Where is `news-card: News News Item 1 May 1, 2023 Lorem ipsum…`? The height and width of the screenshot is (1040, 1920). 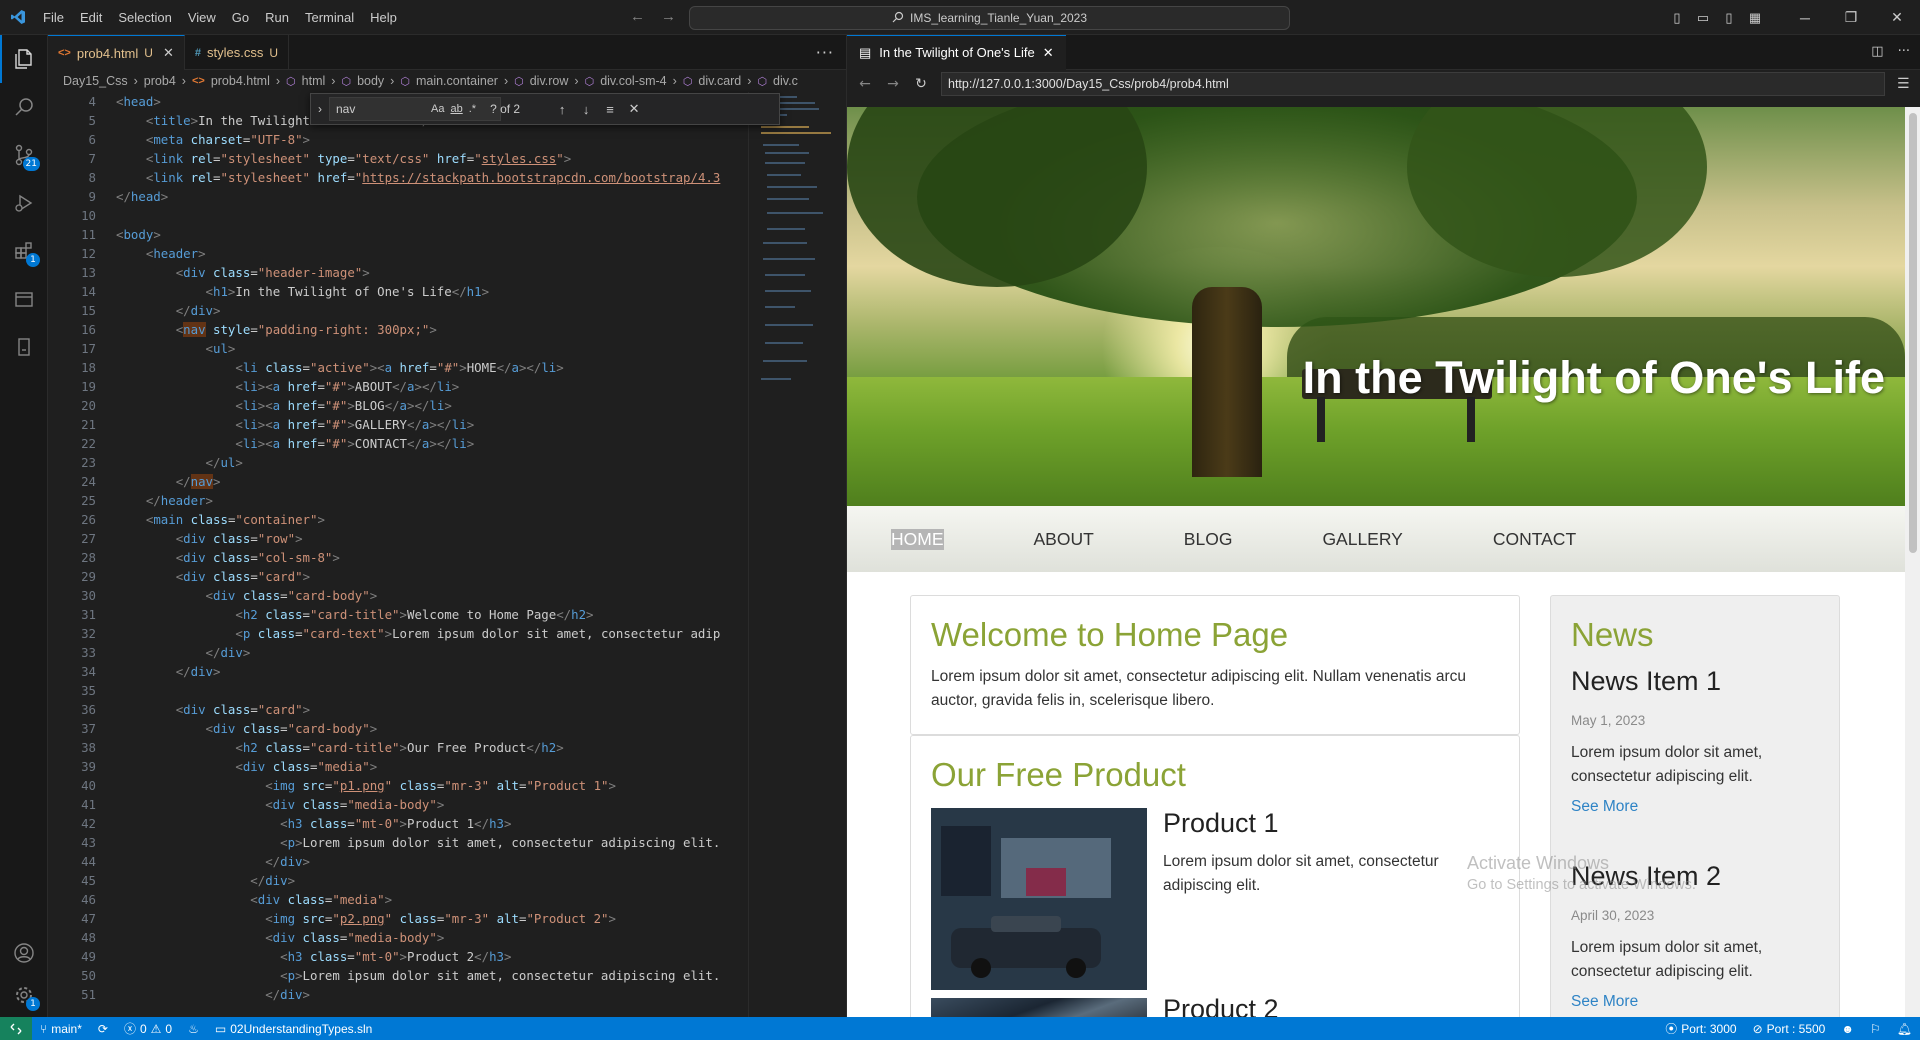 news-card: News News Item 1 May 1, 2023 Lorem ipsum… is located at coordinates (1695, 806).